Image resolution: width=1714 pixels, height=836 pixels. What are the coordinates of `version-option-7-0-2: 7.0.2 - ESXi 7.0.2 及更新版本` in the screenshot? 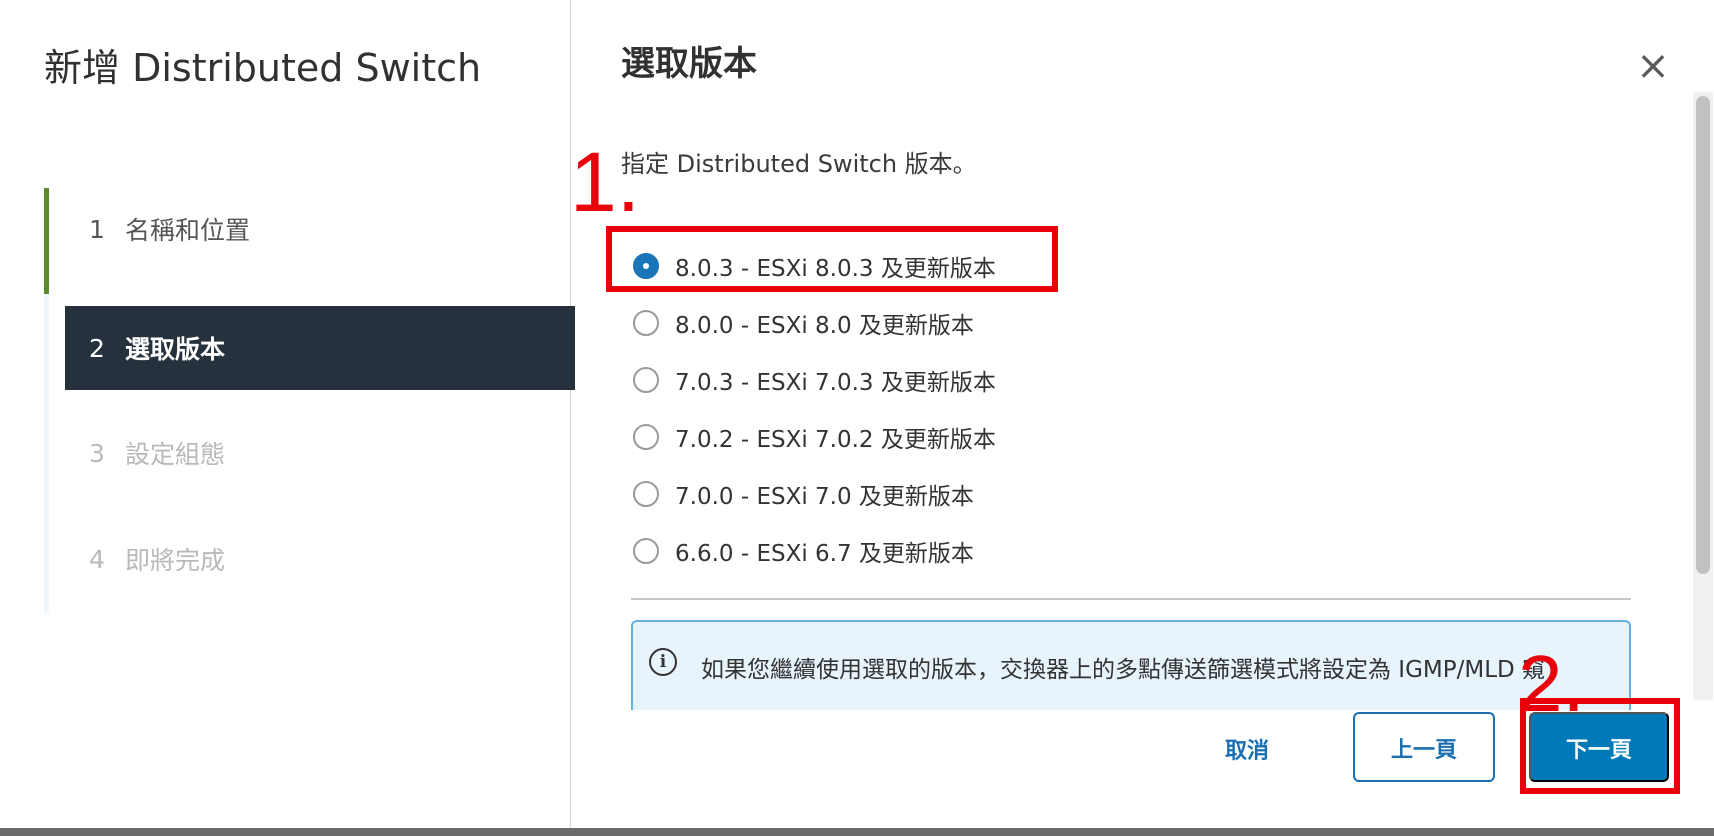 It's located at (814, 437).